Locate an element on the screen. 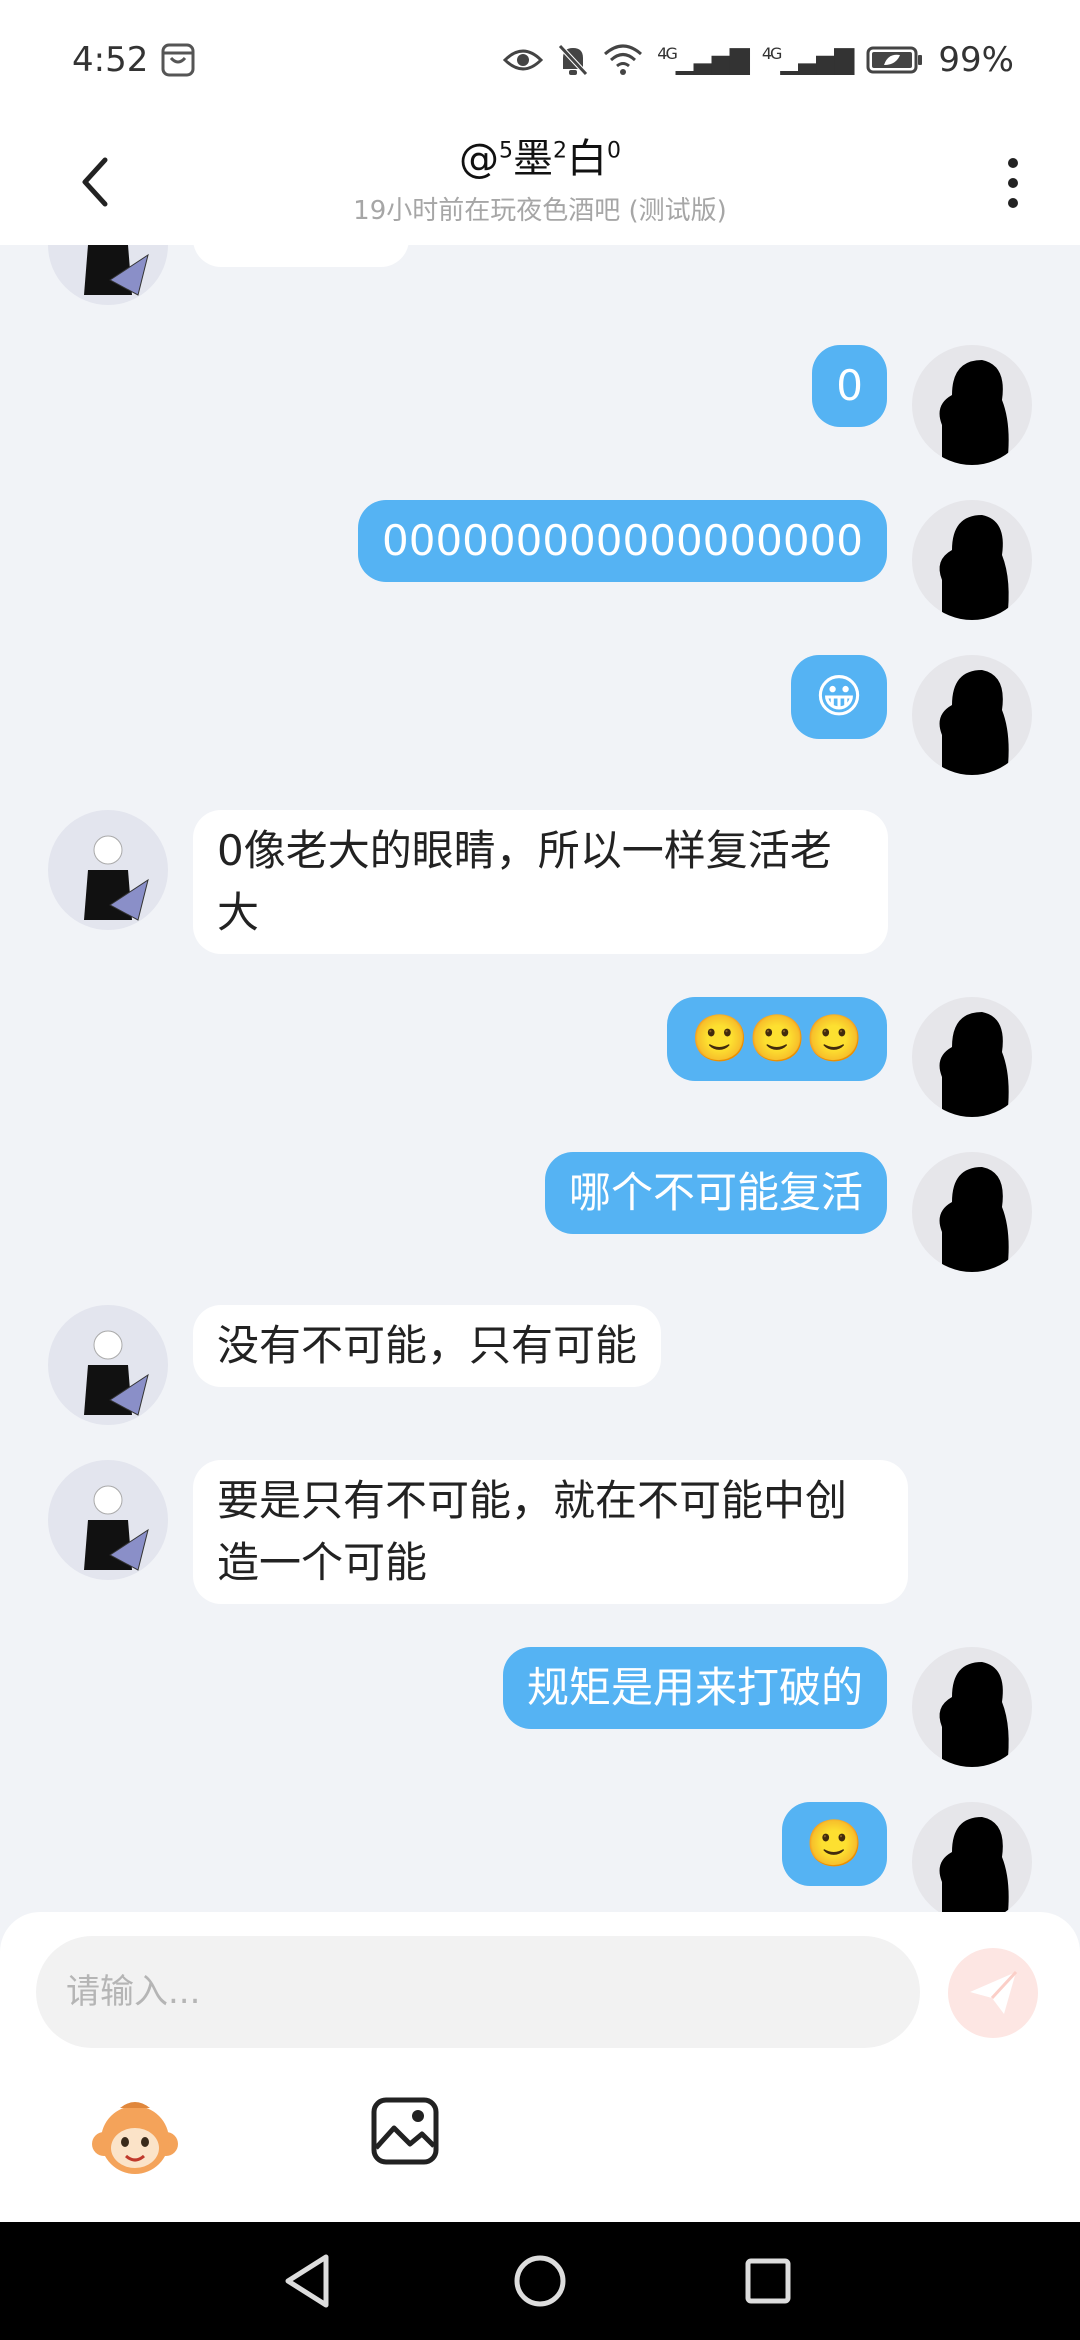 This screenshot has height=2340, width=1080. status-right: 4G▁▃▅▇ 4G▁▃▅▇ 99% is located at coordinates (758, 60).